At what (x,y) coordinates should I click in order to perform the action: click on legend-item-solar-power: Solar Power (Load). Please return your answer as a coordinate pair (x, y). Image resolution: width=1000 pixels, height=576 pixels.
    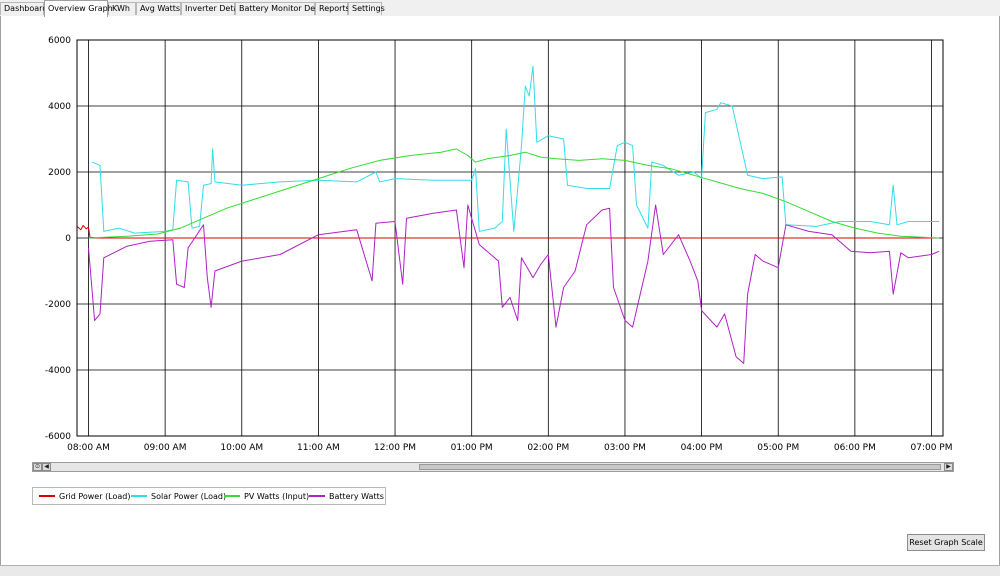
    Looking at the image, I should click on (178, 497).